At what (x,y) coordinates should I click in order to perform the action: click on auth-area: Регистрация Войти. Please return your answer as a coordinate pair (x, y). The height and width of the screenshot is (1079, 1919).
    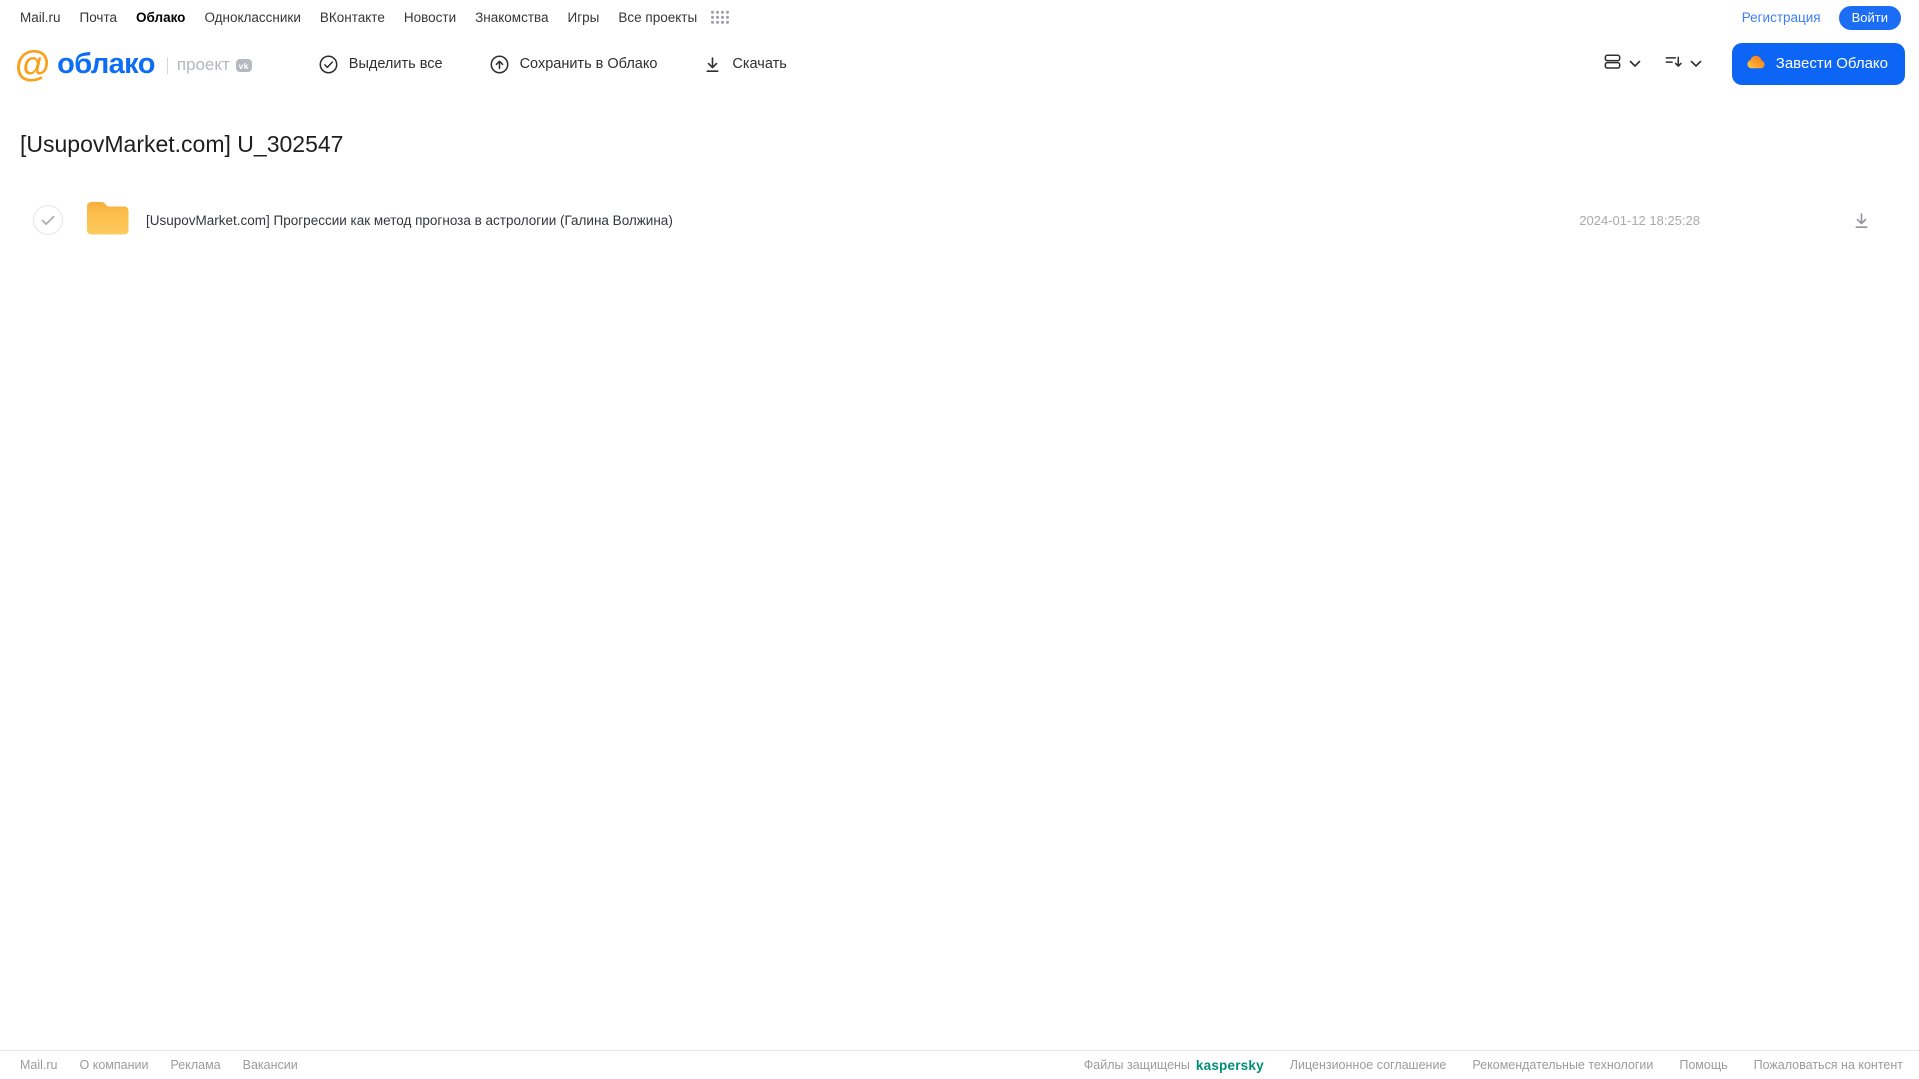
    Looking at the image, I should click on (1821, 17).